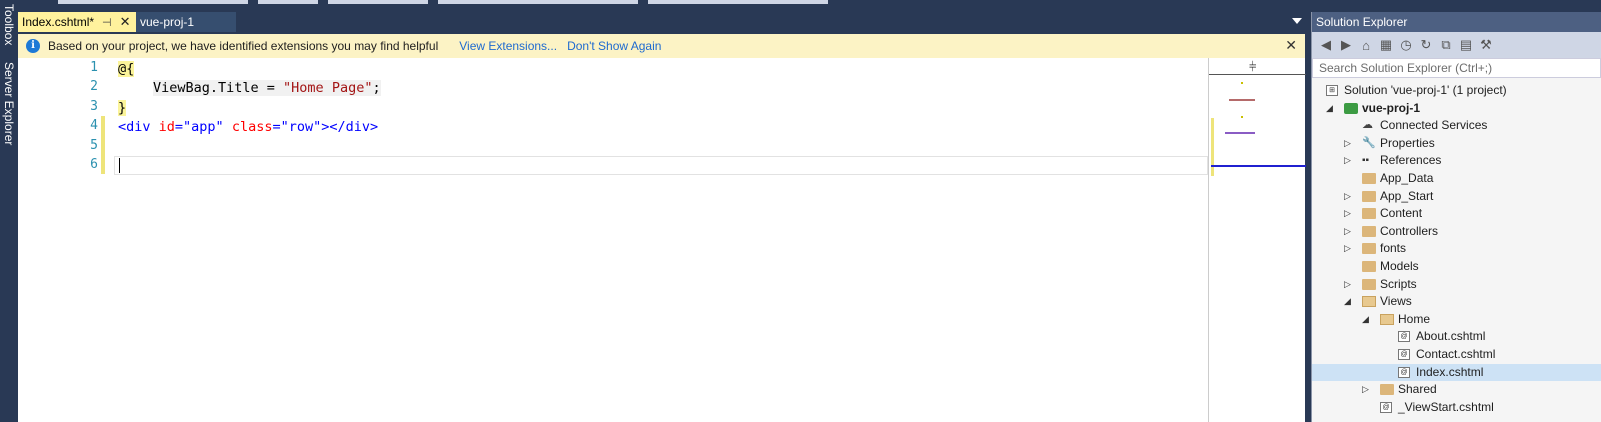 This screenshot has width=1601, height=422. What do you see at coordinates (94, 86) in the screenshot?
I see `line-number: 2` at bounding box center [94, 86].